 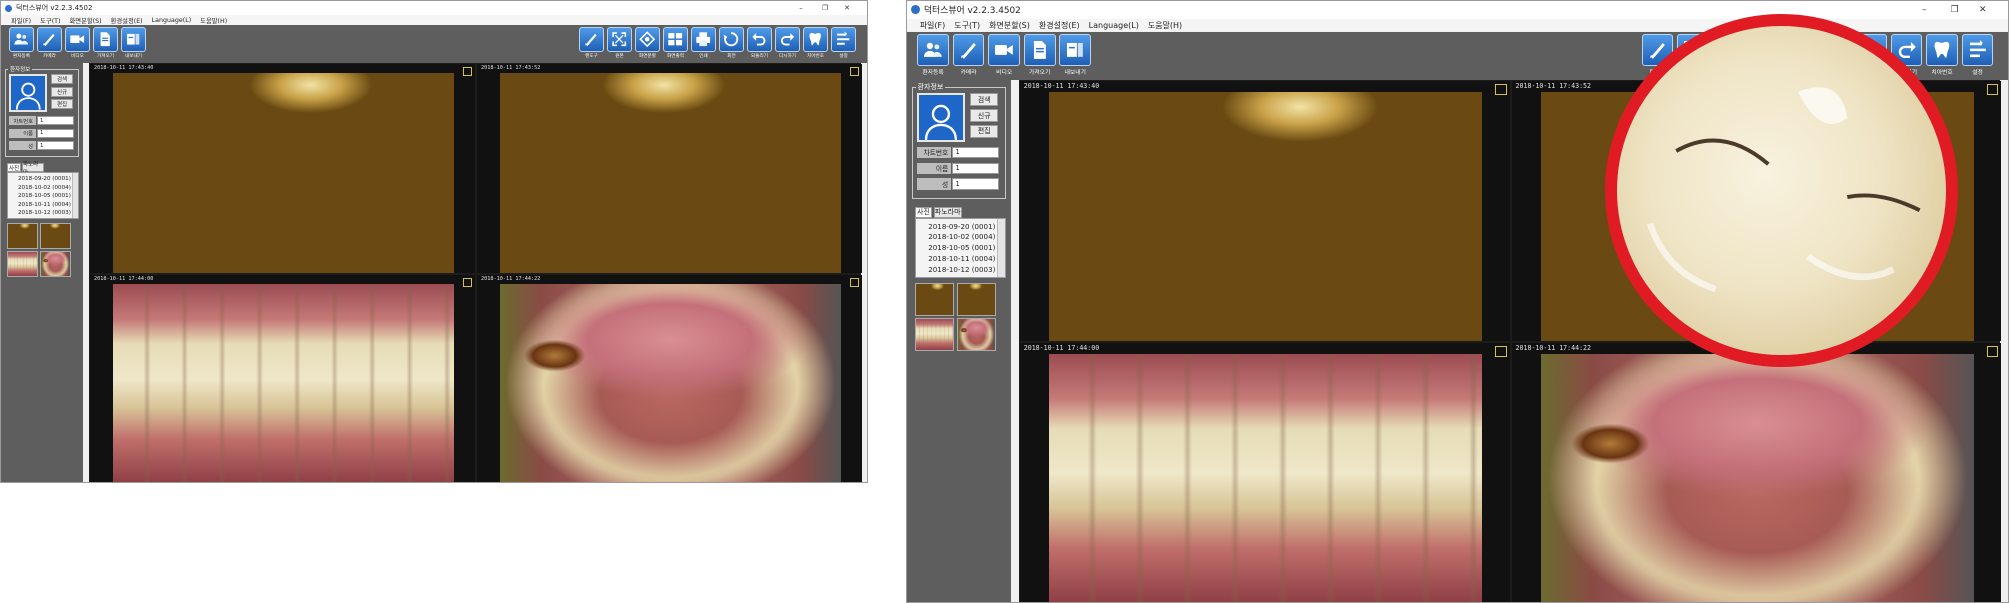 I want to click on toolbar-button-fullscreen: 원본, so click(x=619, y=43).